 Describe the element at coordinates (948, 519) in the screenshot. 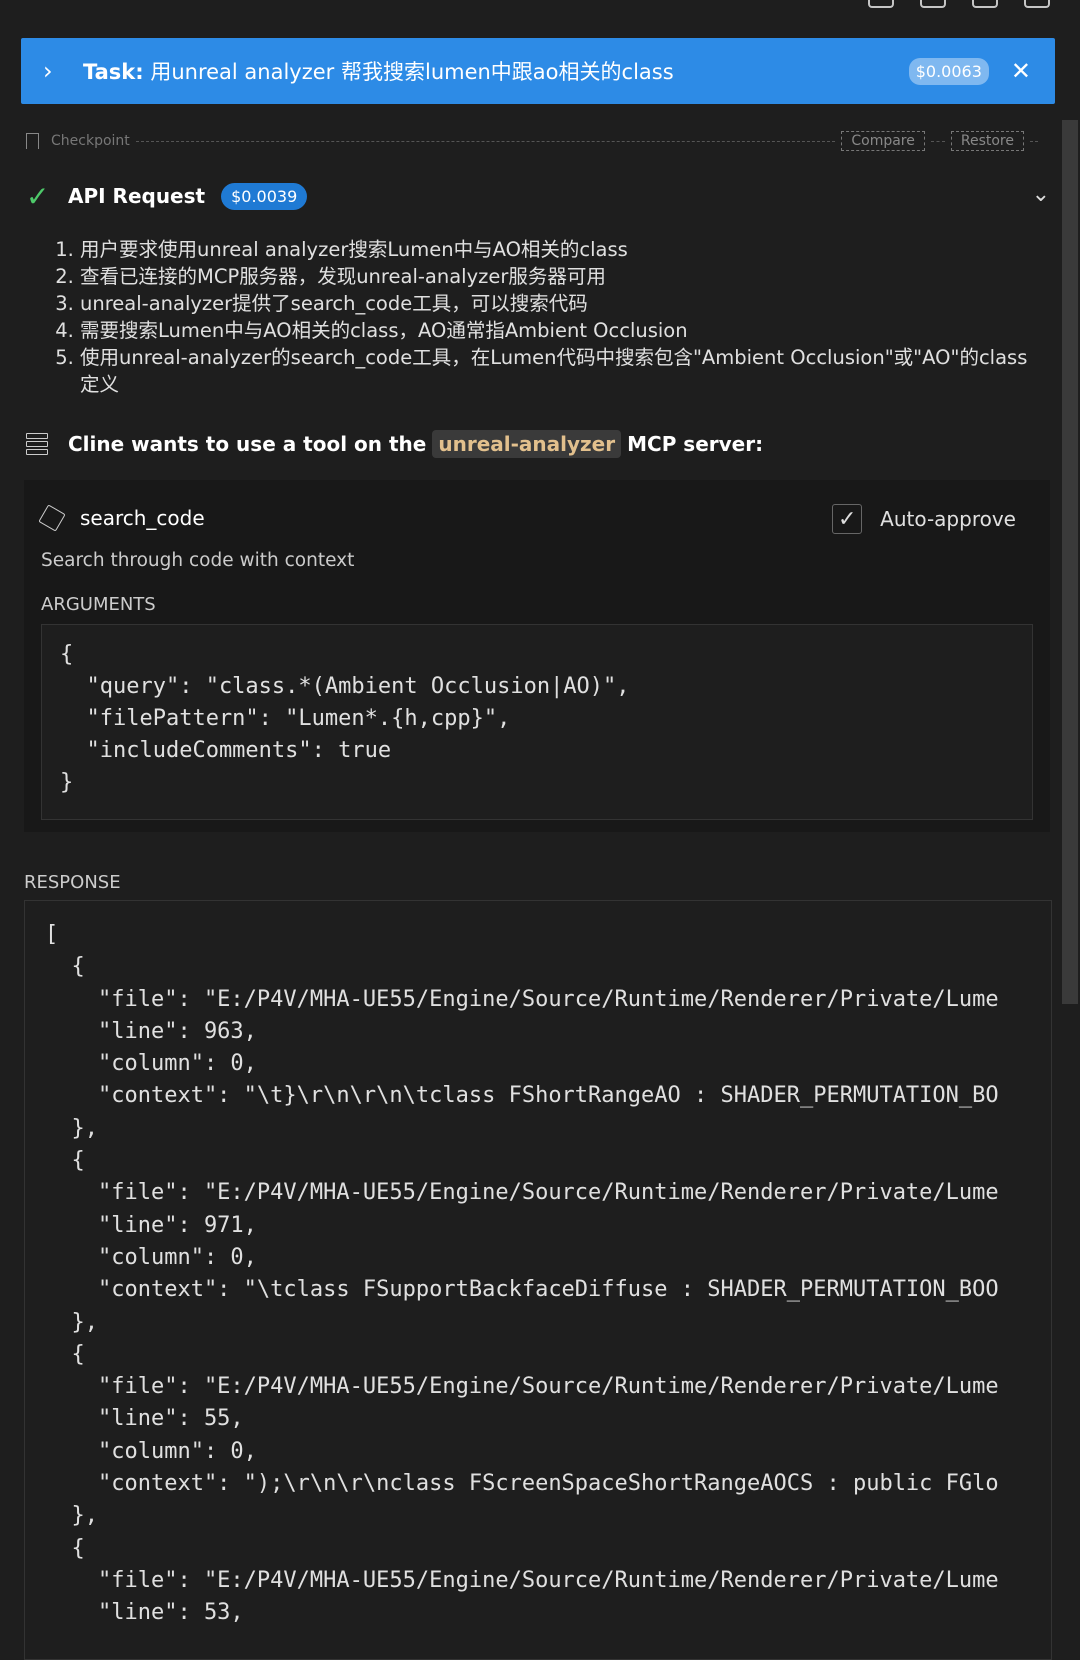

I see `auto-approve-label: Auto-approve` at that location.